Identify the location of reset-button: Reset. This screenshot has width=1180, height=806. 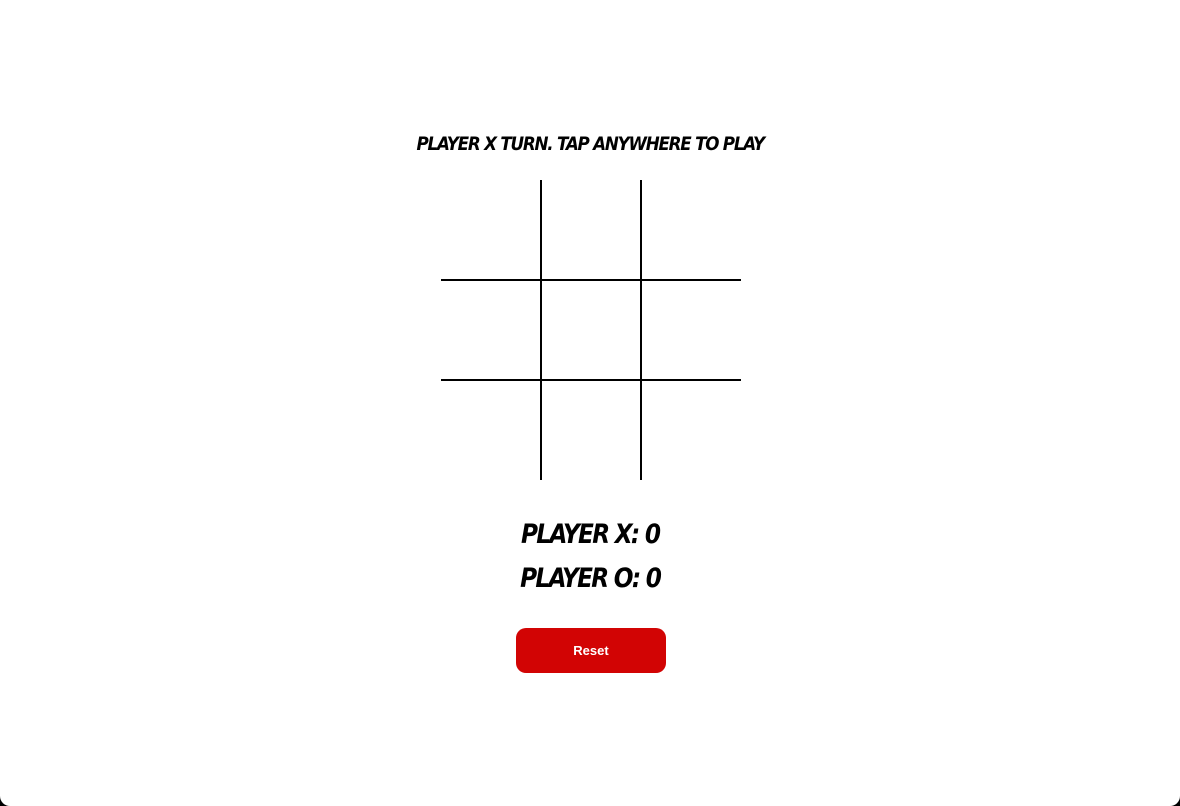
(591, 650).